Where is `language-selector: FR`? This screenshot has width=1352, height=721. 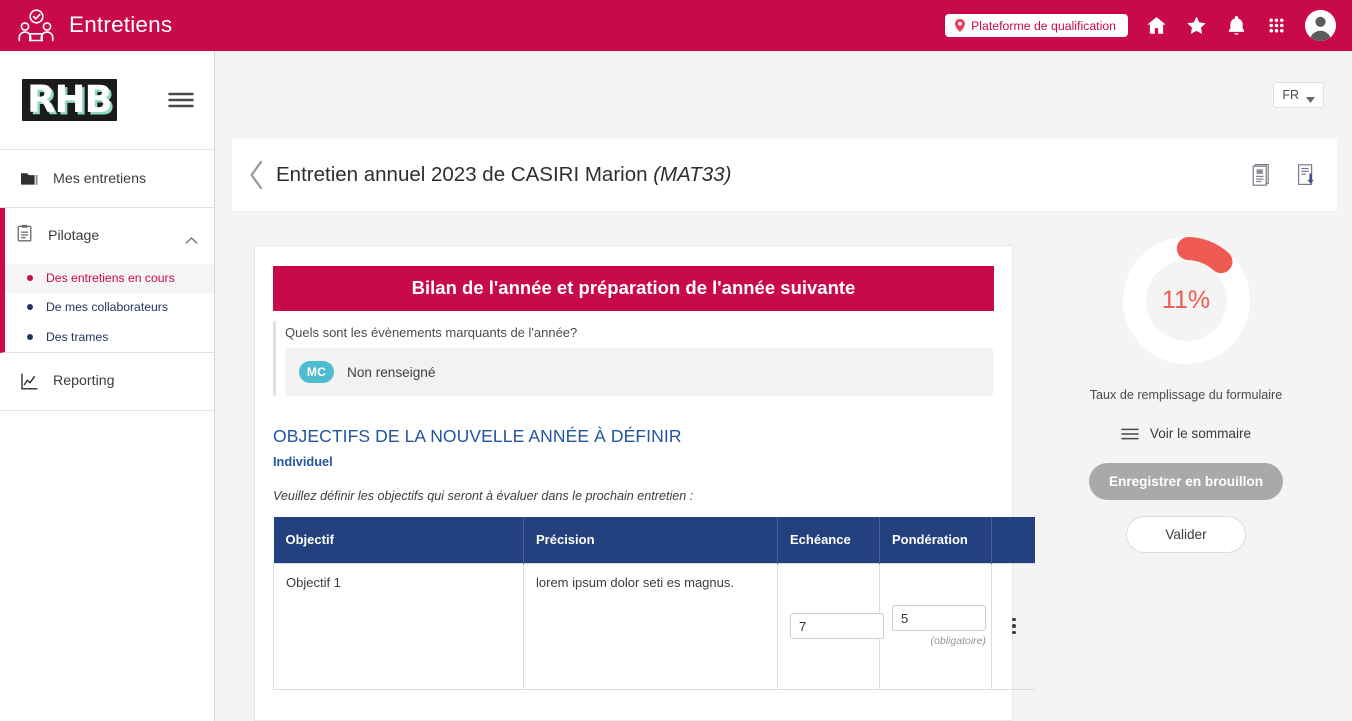
language-selector: FR is located at coordinates (1298, 95).